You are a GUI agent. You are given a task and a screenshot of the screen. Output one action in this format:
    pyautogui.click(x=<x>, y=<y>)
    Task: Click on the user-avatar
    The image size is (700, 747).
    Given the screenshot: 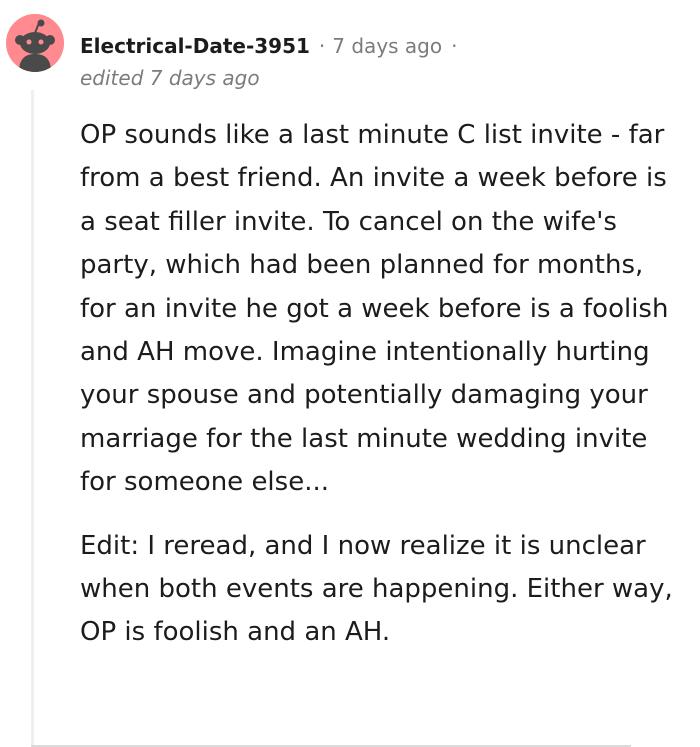 What is the action you would take?
    pyautogui.click(x=35, y=43)
    